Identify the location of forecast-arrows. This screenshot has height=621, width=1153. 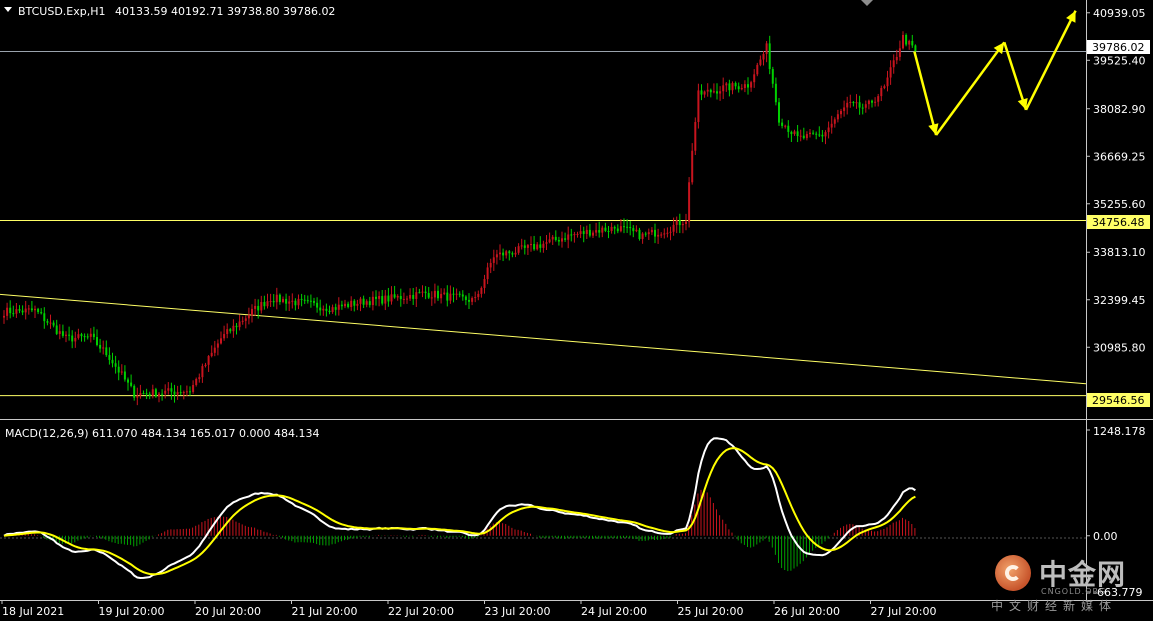
(995, 73).